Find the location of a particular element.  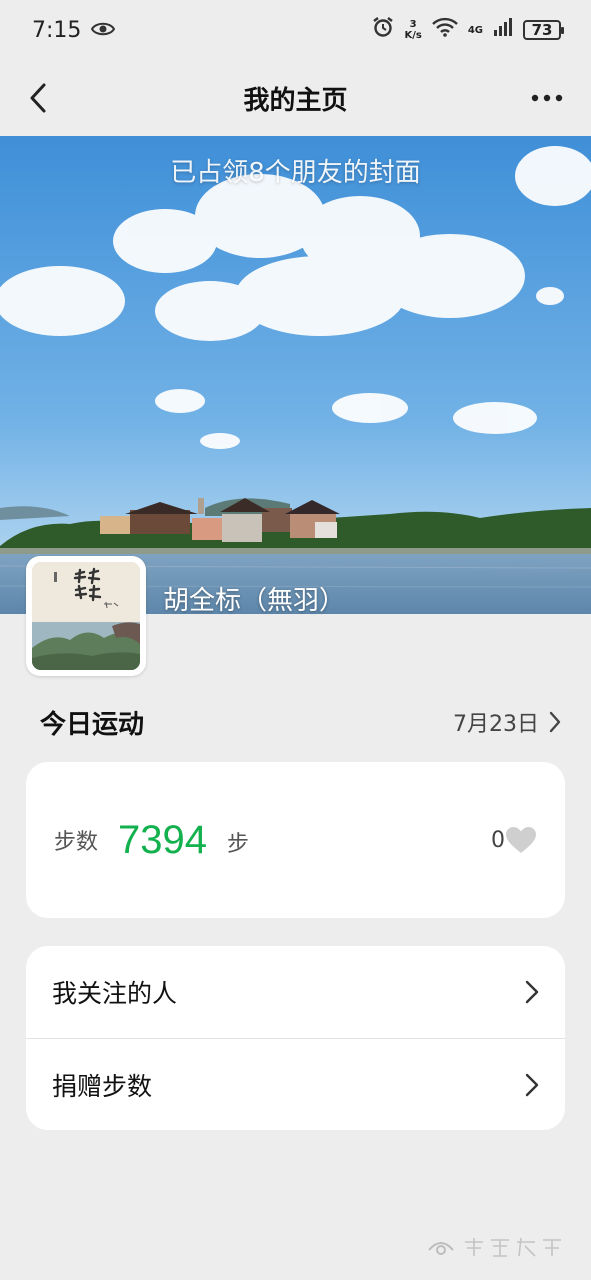

cover-caption: 已占领8个朋友的封面 is located at coordinates (295, 173).